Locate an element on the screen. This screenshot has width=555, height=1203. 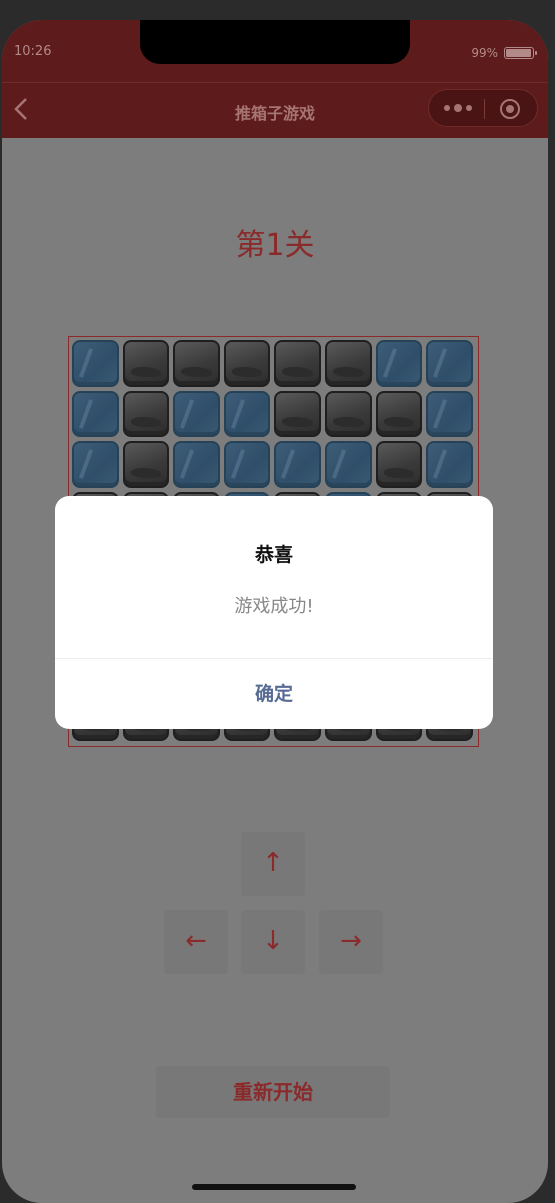
confirm-button: 确定 is located at coordinates (274, 694).